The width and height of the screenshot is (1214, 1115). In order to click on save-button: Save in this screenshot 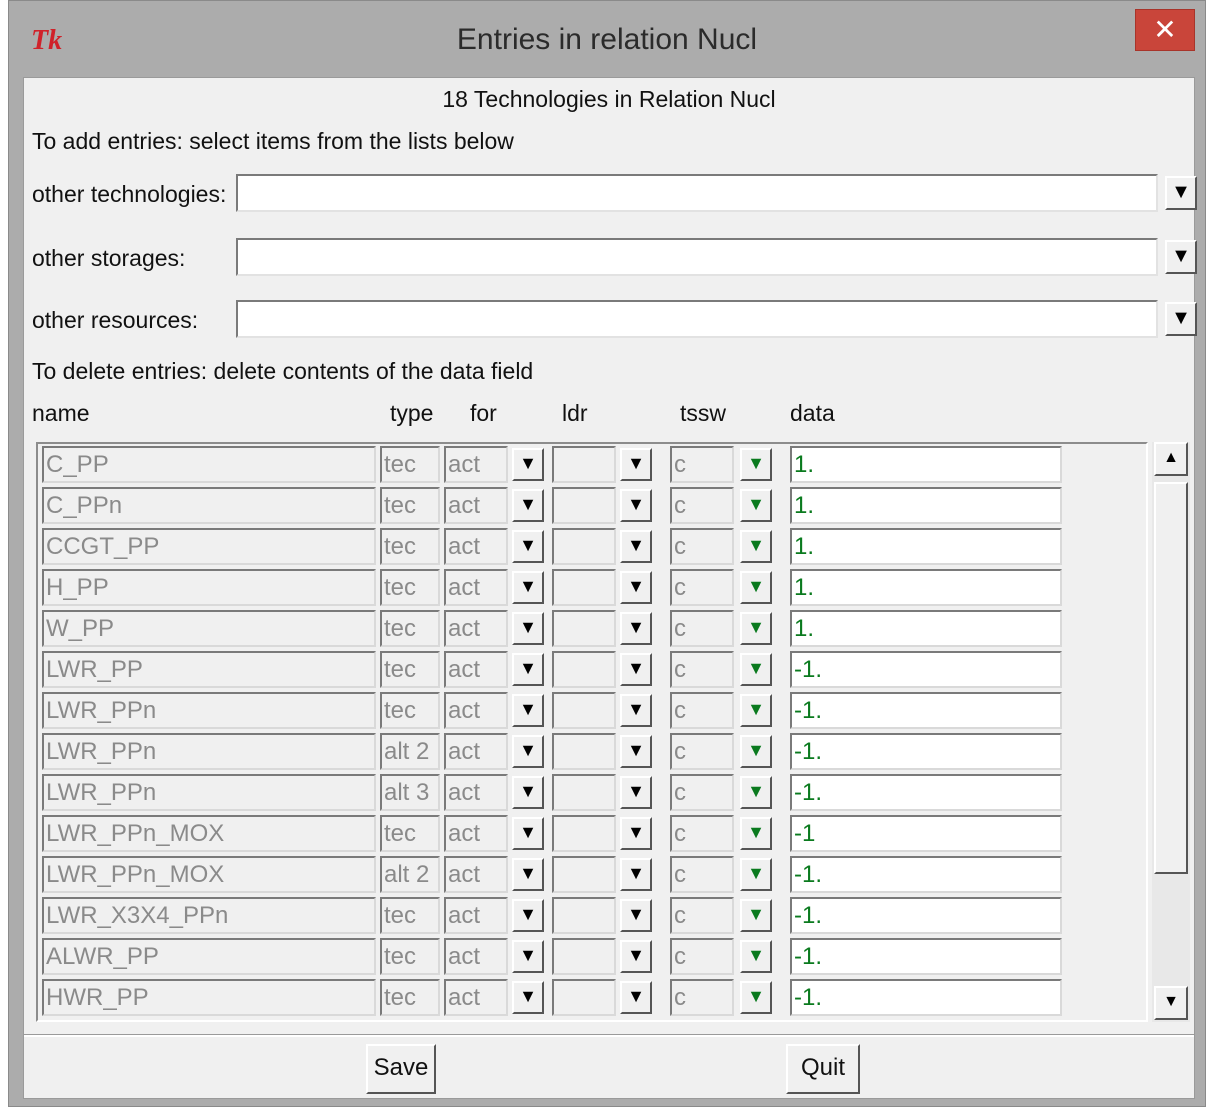, I will do `click(401, 1069)`.